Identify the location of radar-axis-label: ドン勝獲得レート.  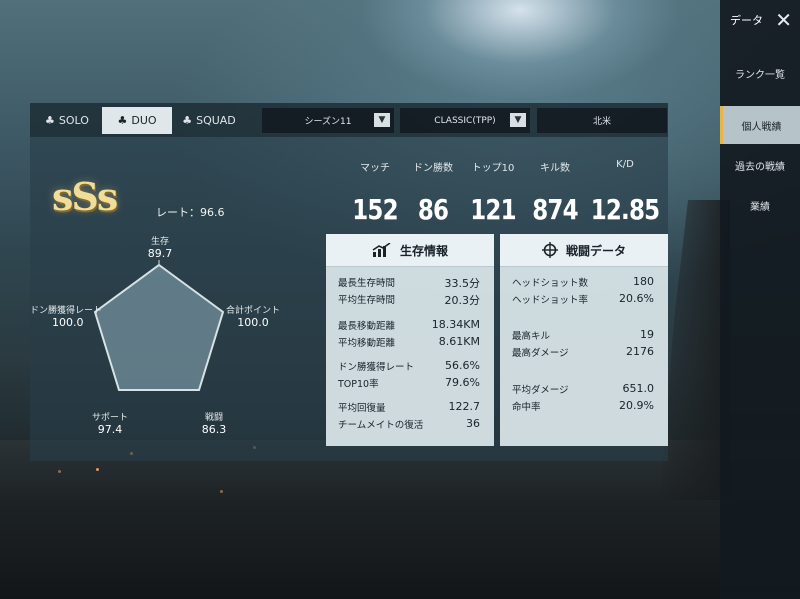
(66, 311).